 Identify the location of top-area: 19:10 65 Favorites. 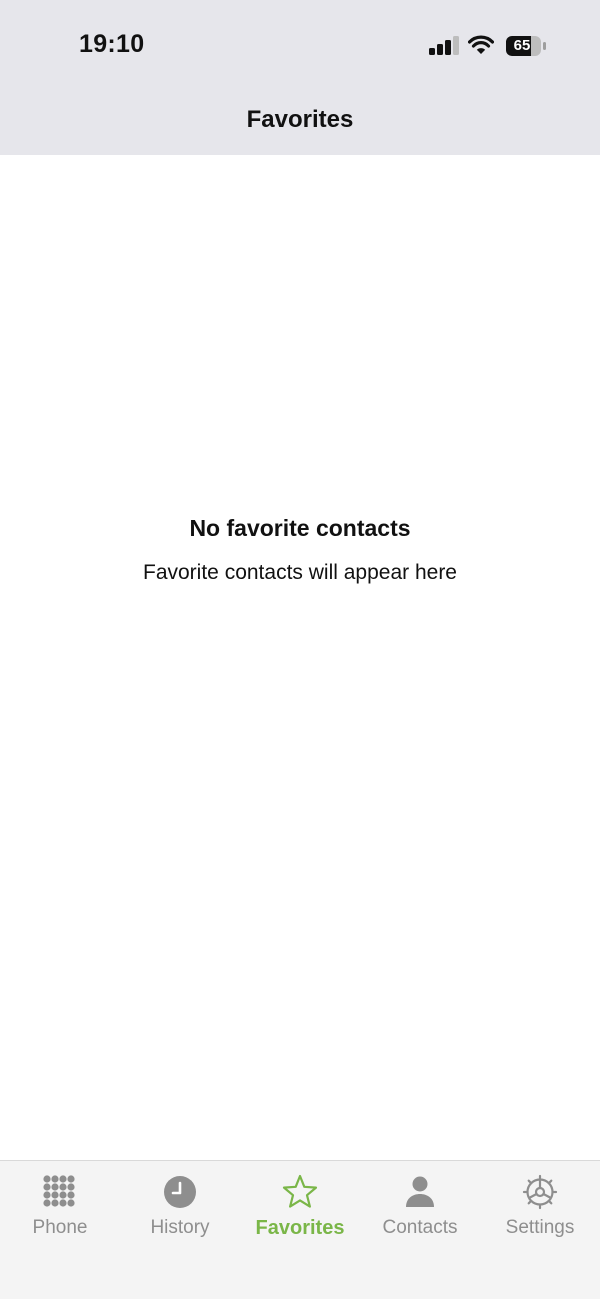
(300, 77).